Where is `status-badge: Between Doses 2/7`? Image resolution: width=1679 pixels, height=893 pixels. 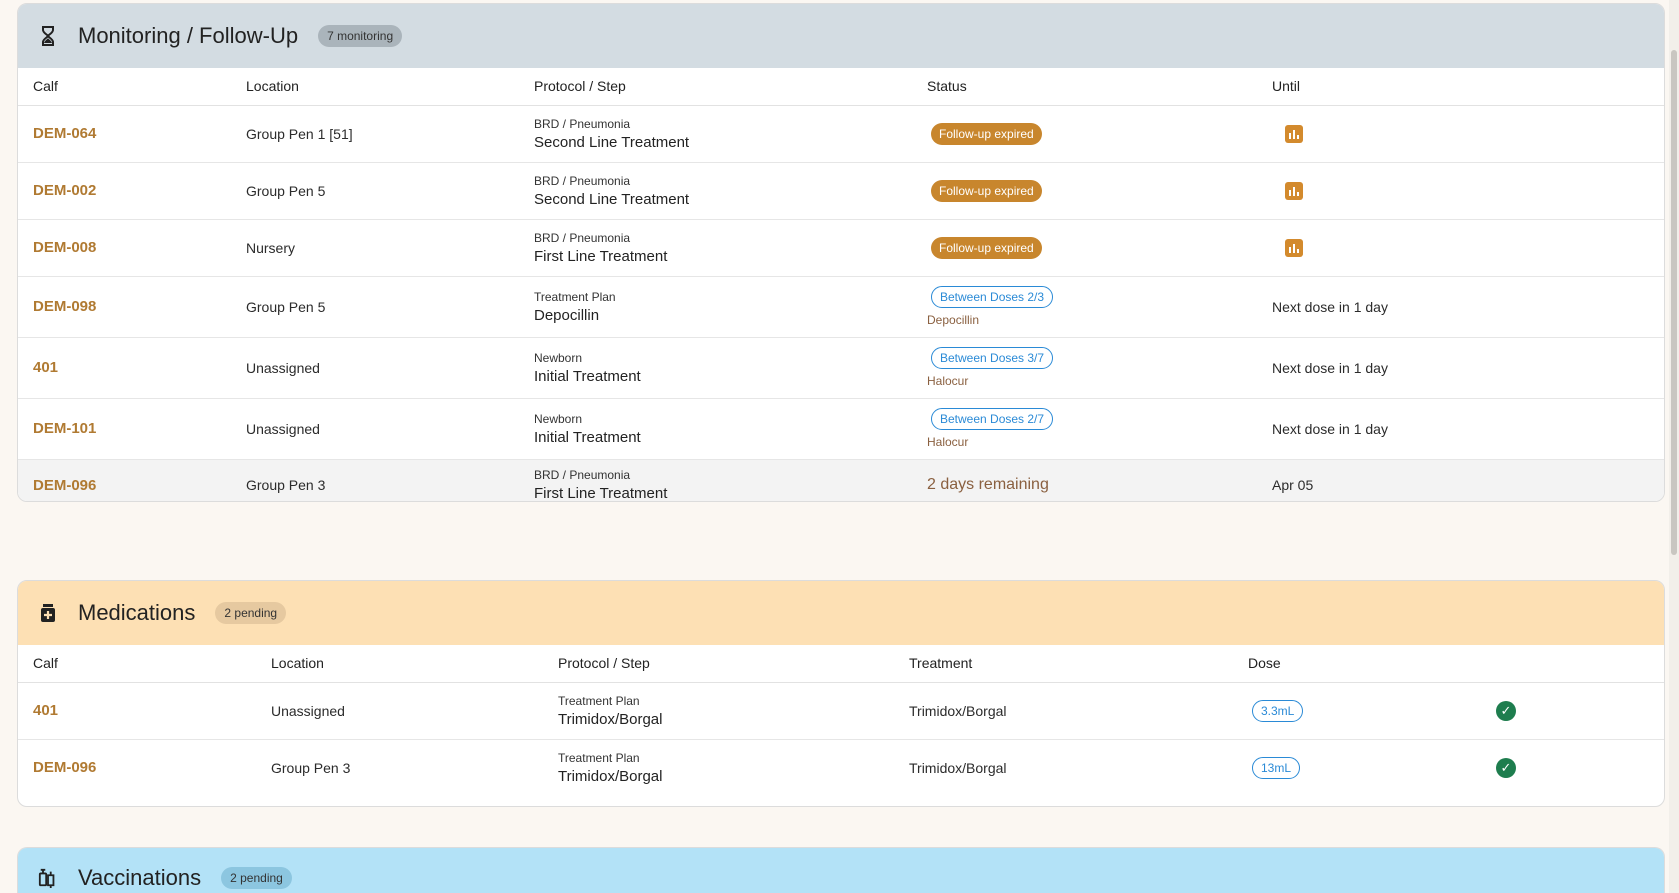 status-badge: Between Doses 2/7 is located at coordinates (992, 419).